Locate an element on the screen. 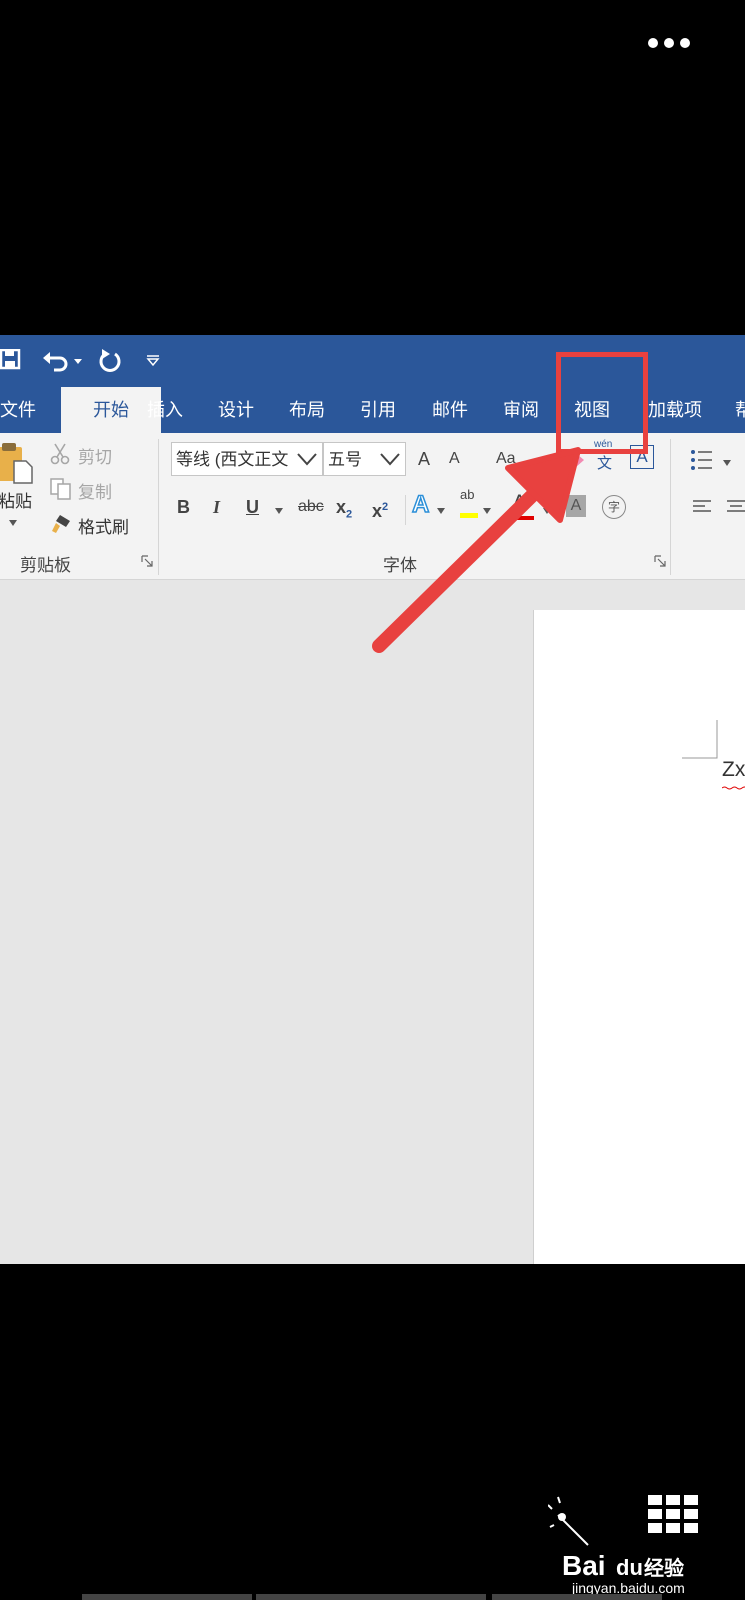  cut-icon is located at coordinates (60, 454).